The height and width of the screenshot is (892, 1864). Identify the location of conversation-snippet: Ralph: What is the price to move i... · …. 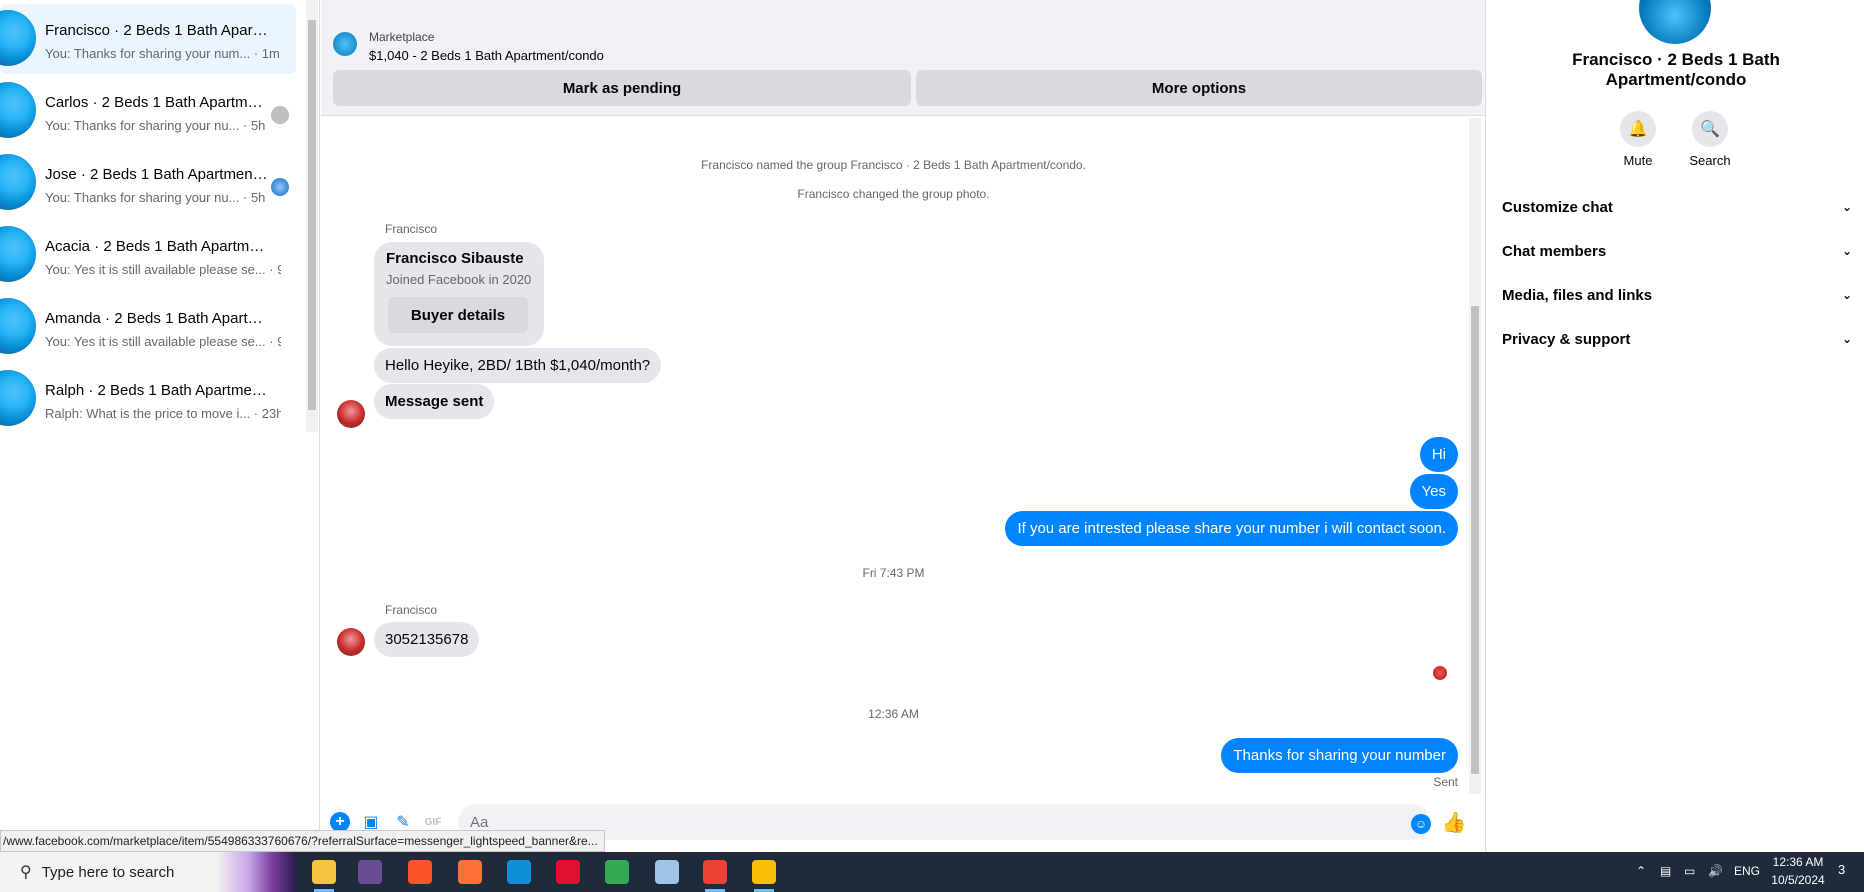
(163, 413).